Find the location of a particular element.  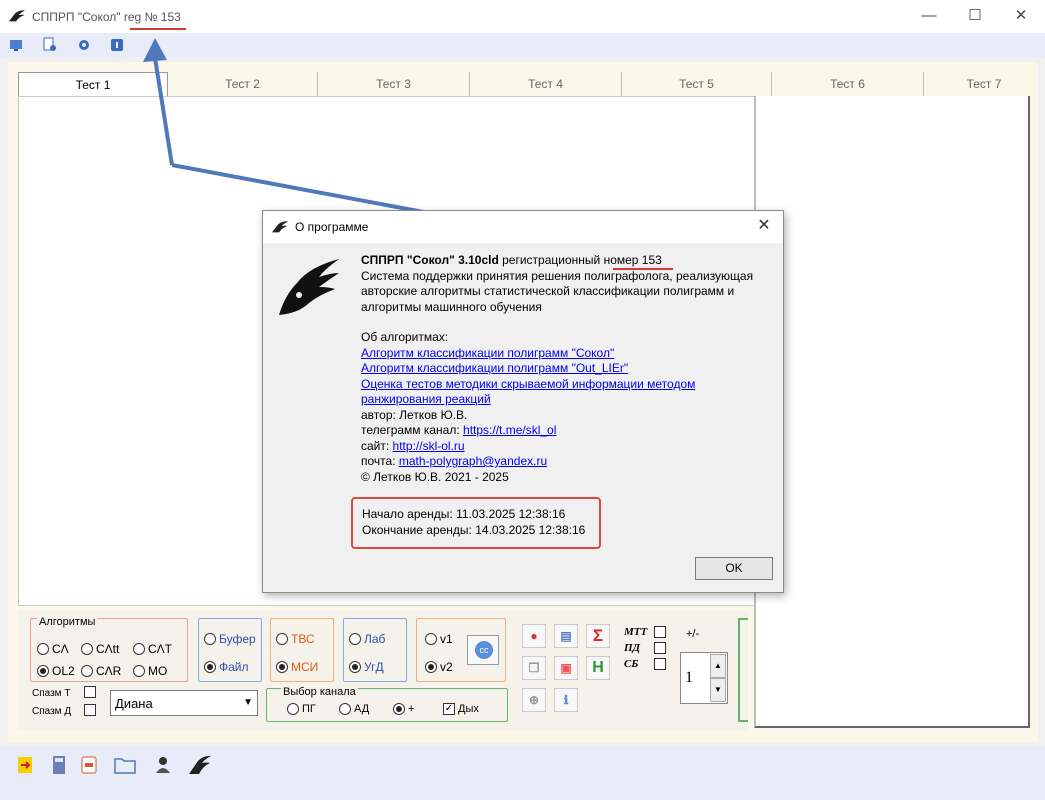

version-group: v1 v2 cc is located at coordinates (461, 650).